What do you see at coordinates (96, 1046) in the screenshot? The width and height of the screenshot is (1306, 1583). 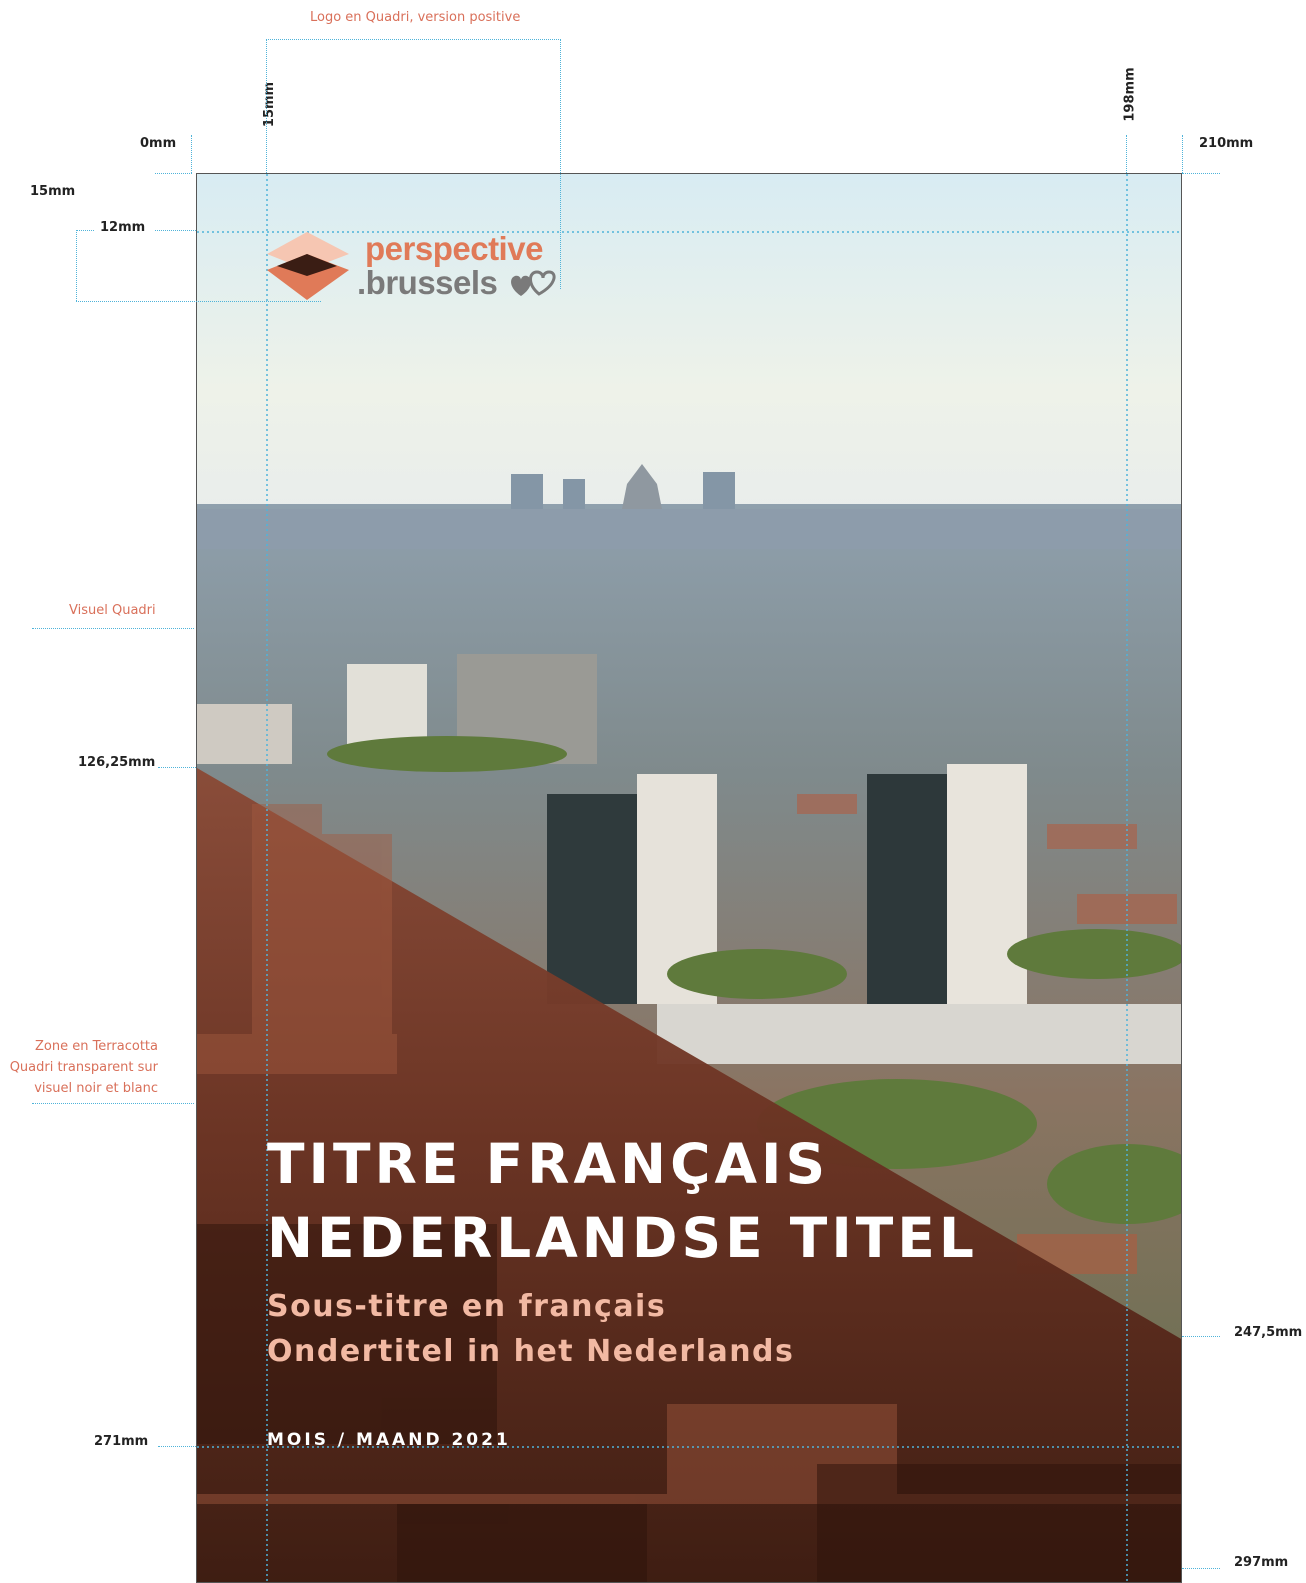 I see `zone-annotation-line-1: Zone en Terracotta` at bounding box center [96, 1046].